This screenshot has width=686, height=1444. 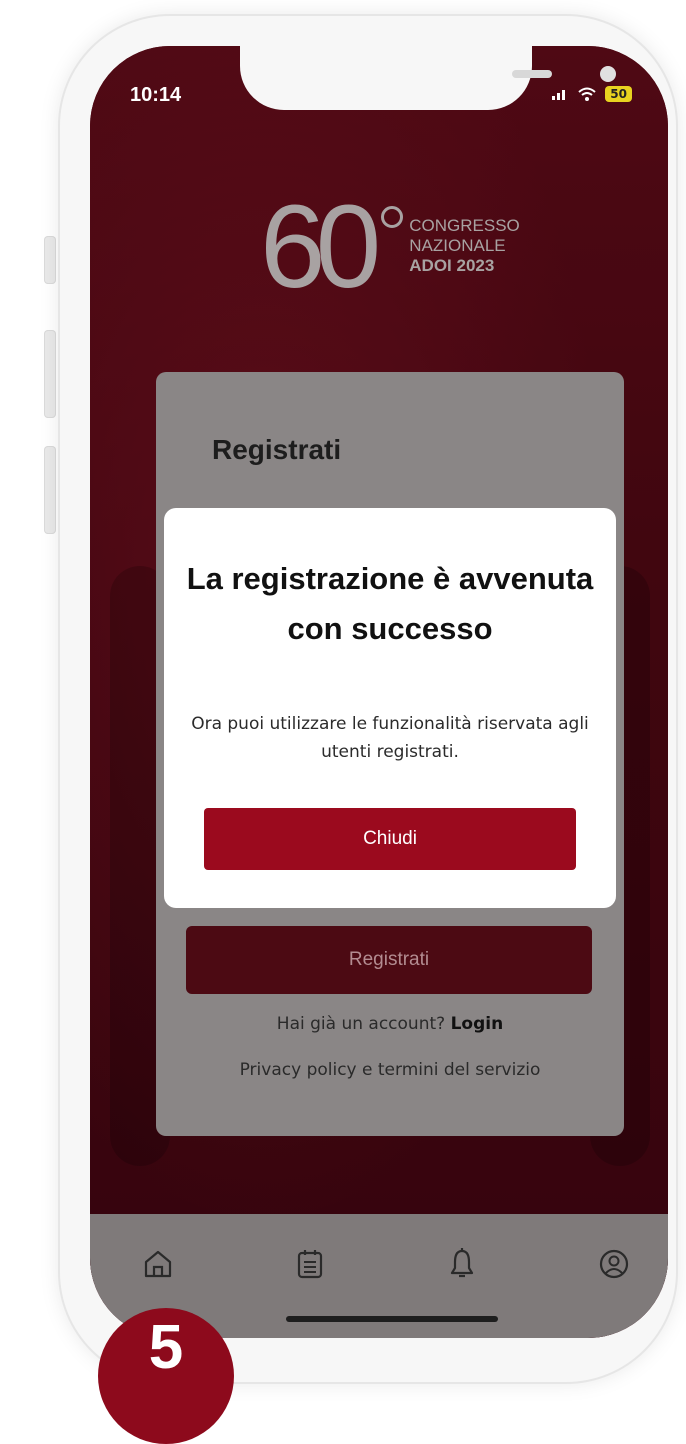 I want to click on nav-calendar, so click(x=310, y=1264).